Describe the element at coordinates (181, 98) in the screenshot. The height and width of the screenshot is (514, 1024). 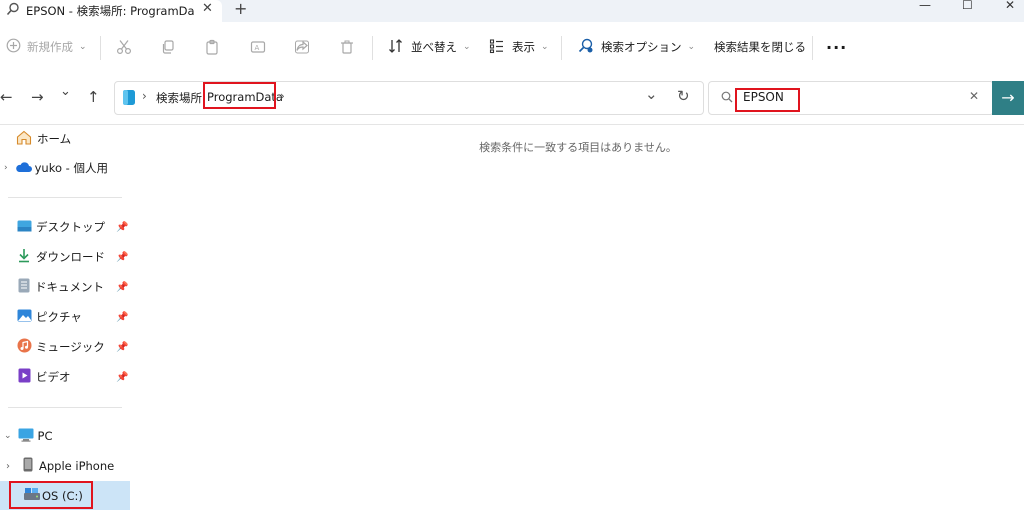
I see `search-location-prefix: 検索場所:` at that location.